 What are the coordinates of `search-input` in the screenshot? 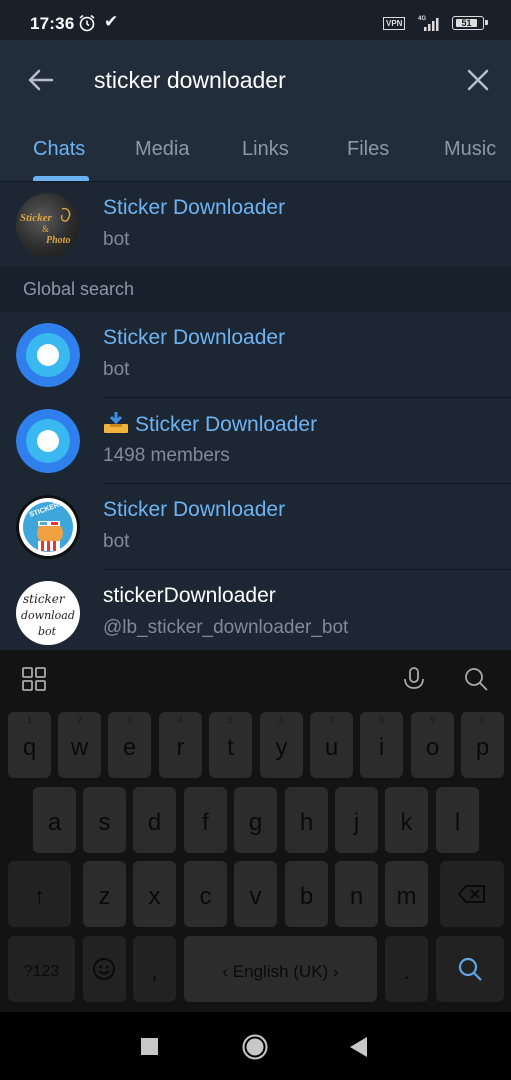 It's located at (264, 80).